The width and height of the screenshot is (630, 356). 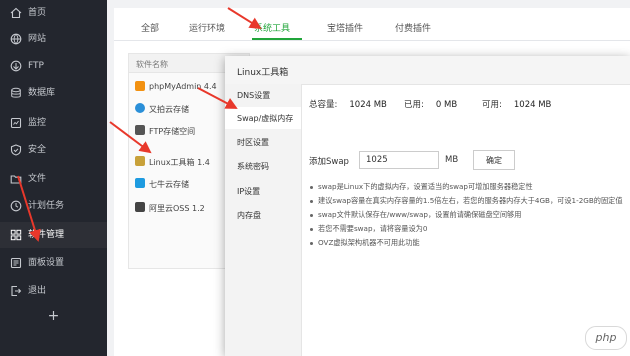 What do you see at coordinates (323, 105) in the screenshot?
I see `total-label: 总容量:` at bounding box center [323, 105].